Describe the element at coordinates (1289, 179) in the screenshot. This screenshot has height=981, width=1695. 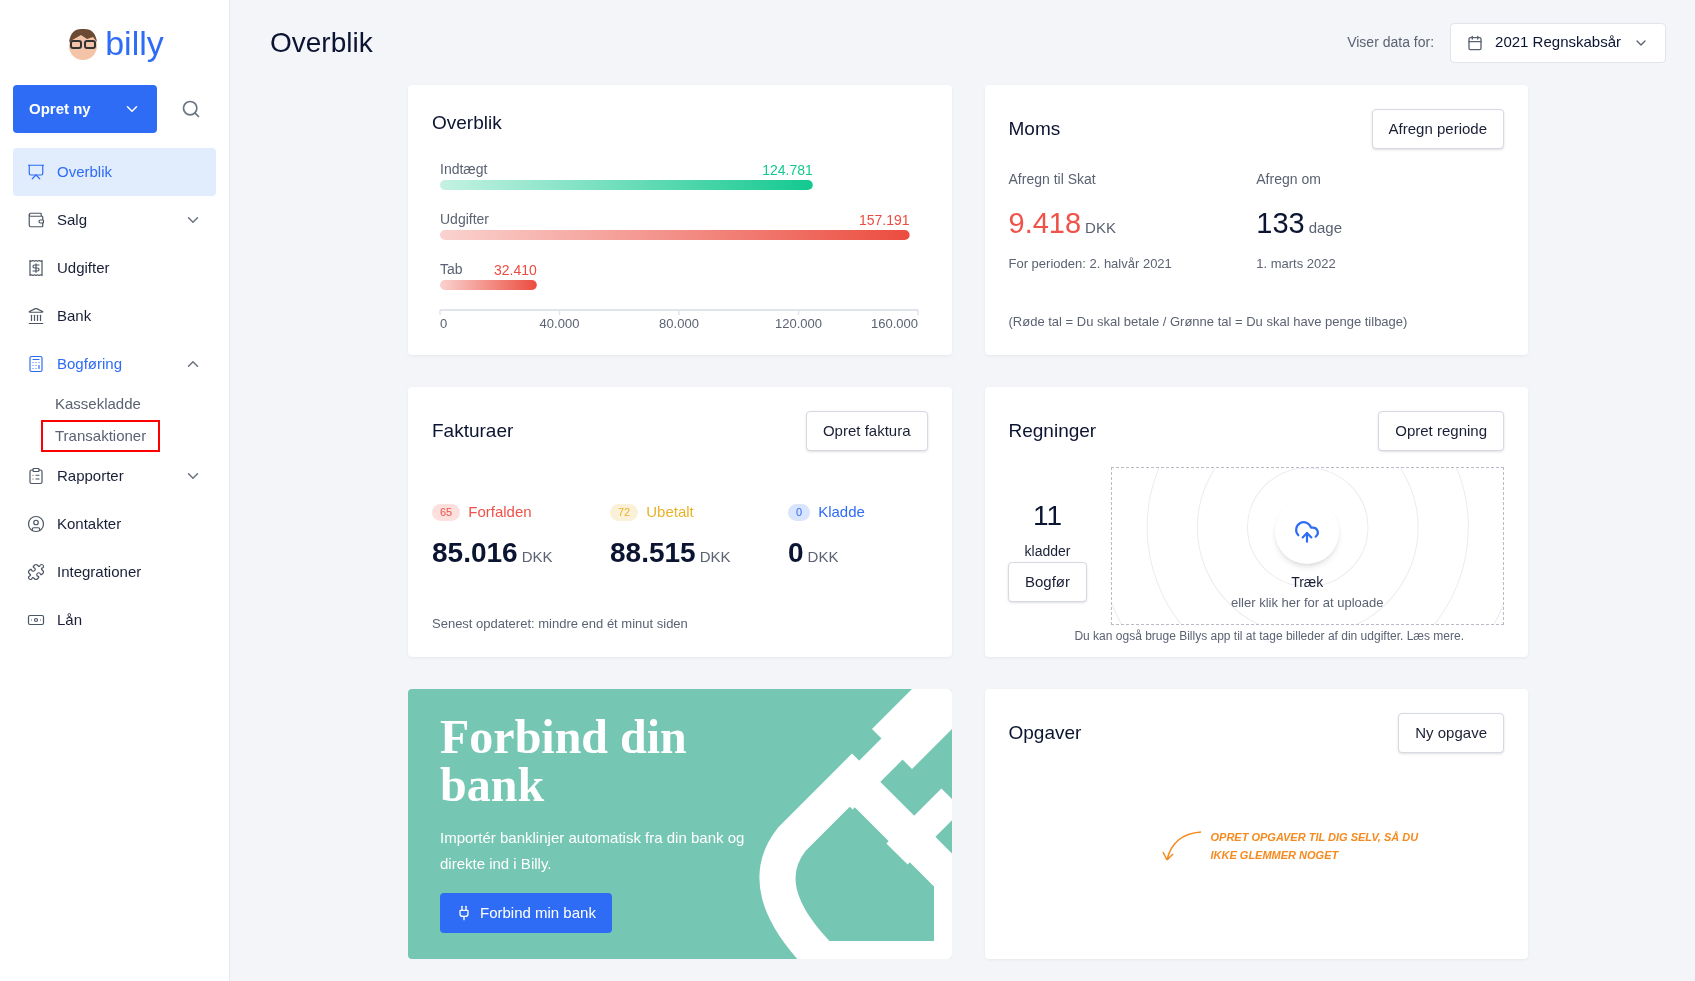
I see `stat-label: Afregn om` at that location.